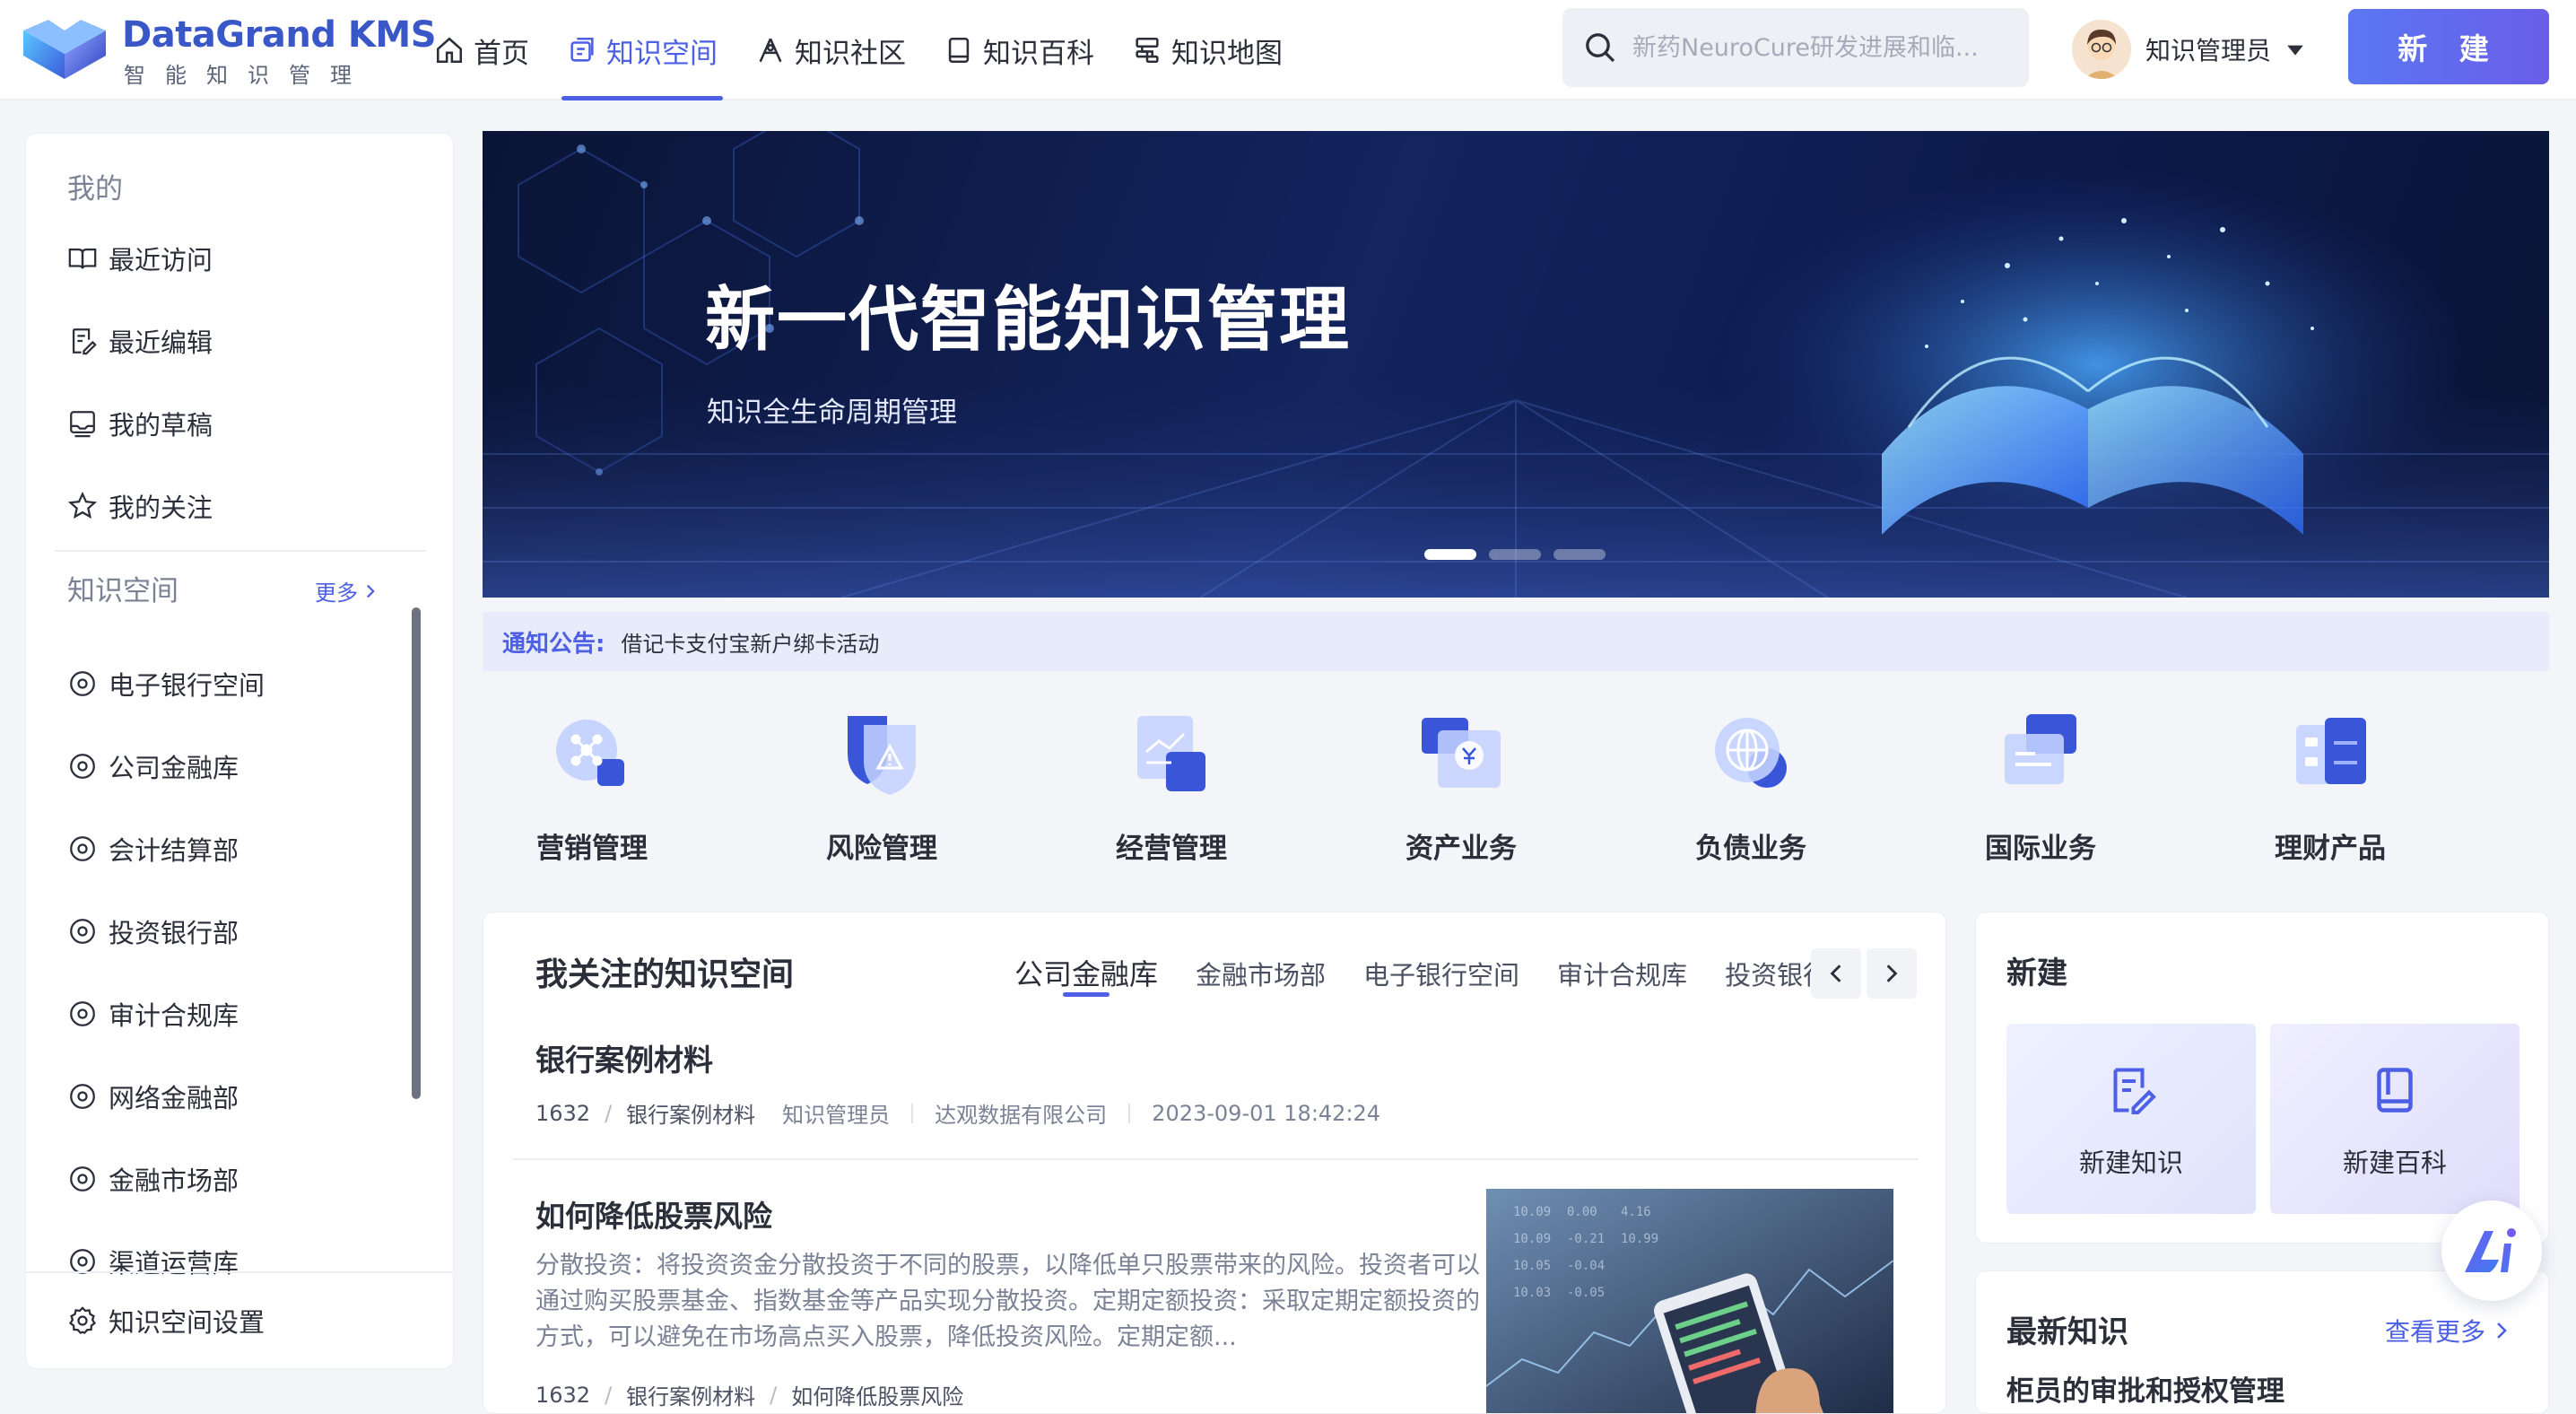 The image size is (2576, 1414). I want to click on category-label: 营销管理, so click(592, 849).